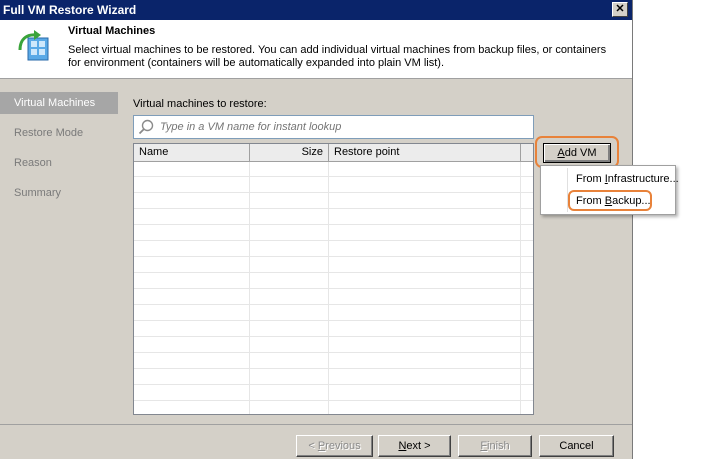 The width and height of the screenshot is (720, 459). What do you see at coordinates (70, 10) in the screenshot?
I see `window-title: Full VM Restore Wizard` at bounding box center [70, 10].